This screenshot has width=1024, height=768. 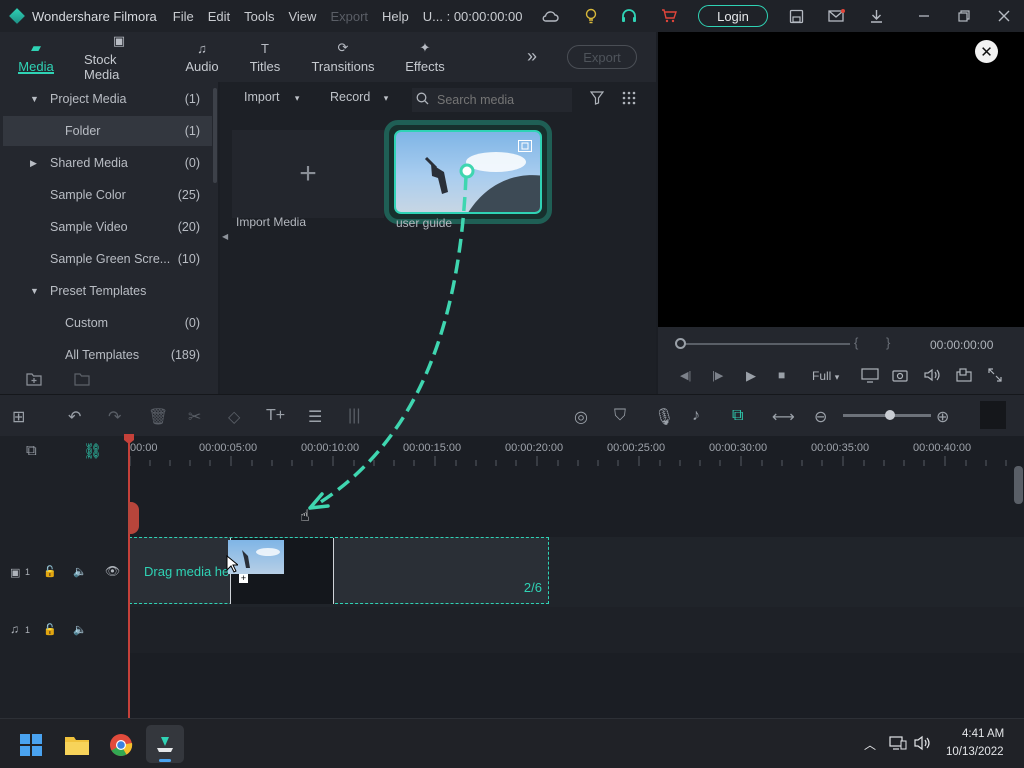 What do you see at coordinates (31, 746) in the screenshot?
I see `windows-start-icon` at bounding box center [31, 746].